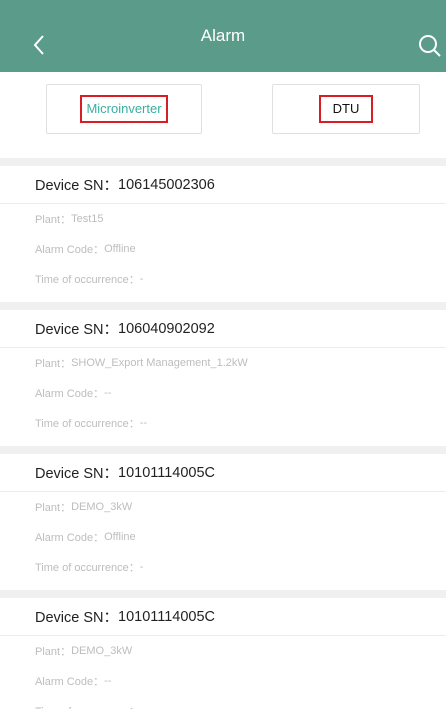  What do you see at coordinates (223, 115) in the screenshot?
I see `device-type-tabs: Microinverter DTU` at bounding box center [223, 115].